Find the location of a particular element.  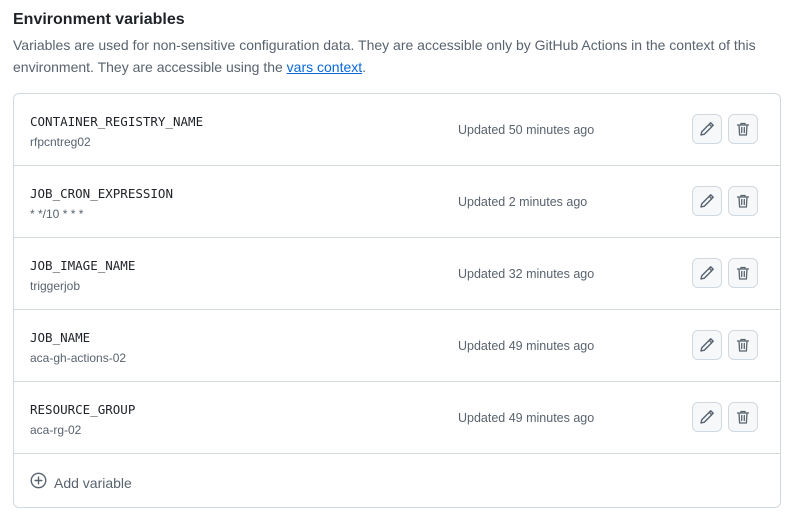

variable-updated-time: Updated 2 minutes ago is located at coordinates (523, 202).